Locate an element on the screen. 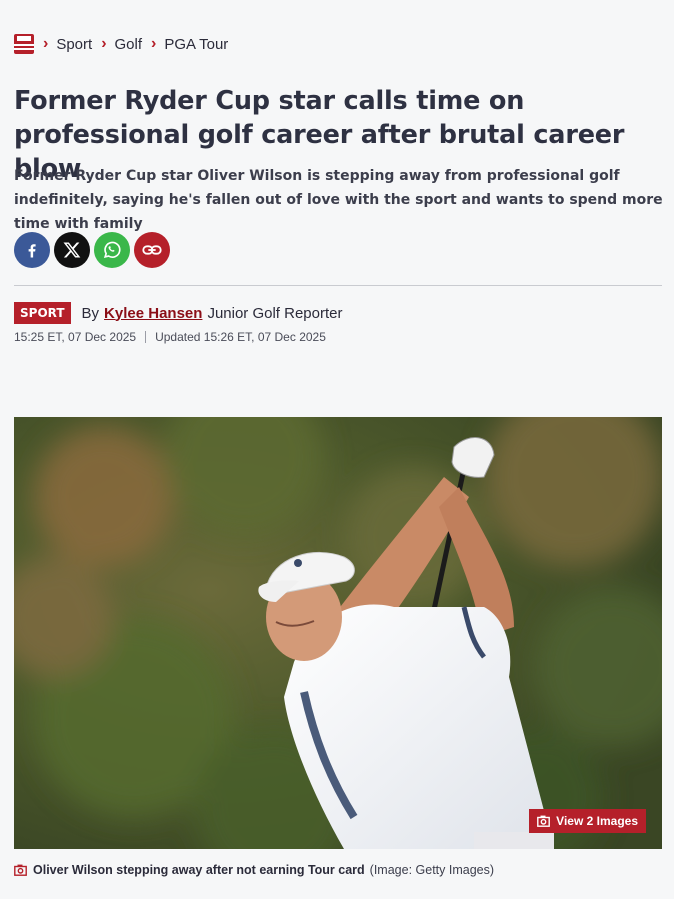 The width and height of the screenshot is (674, 899). copy-link-button is located at coordinates (152, 250).